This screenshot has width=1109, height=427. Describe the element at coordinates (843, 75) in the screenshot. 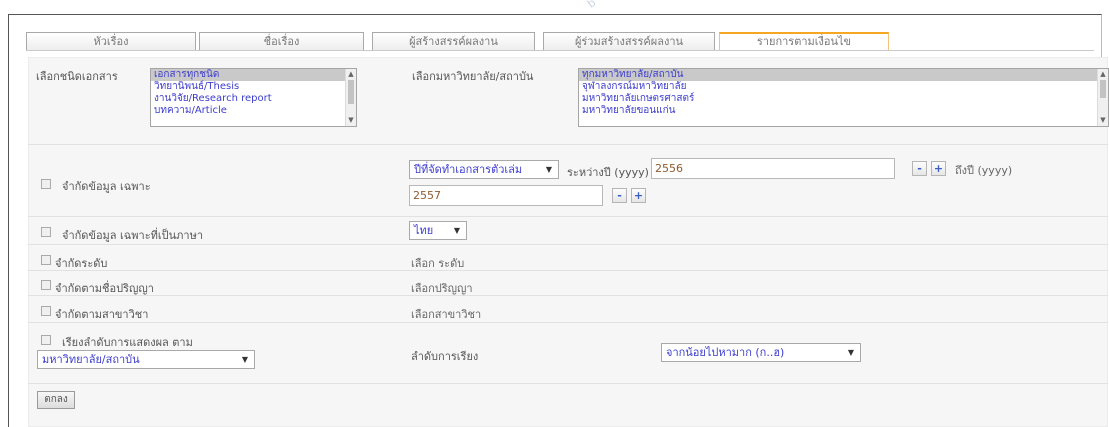

I see `university-option: ทุกมหาวิทยาลัย/สถาบัน` at that location.